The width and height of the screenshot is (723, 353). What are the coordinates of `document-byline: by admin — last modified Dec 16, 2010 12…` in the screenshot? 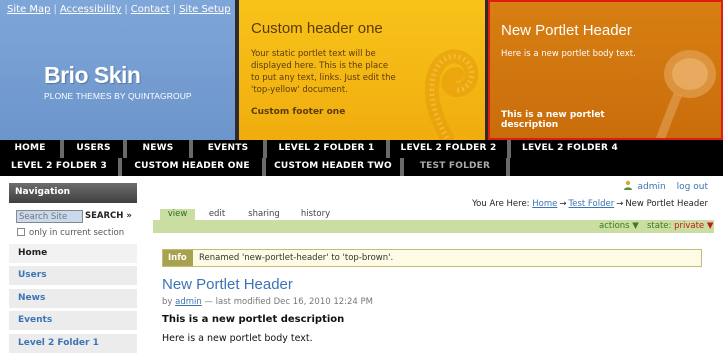 It's located at (267, 302).